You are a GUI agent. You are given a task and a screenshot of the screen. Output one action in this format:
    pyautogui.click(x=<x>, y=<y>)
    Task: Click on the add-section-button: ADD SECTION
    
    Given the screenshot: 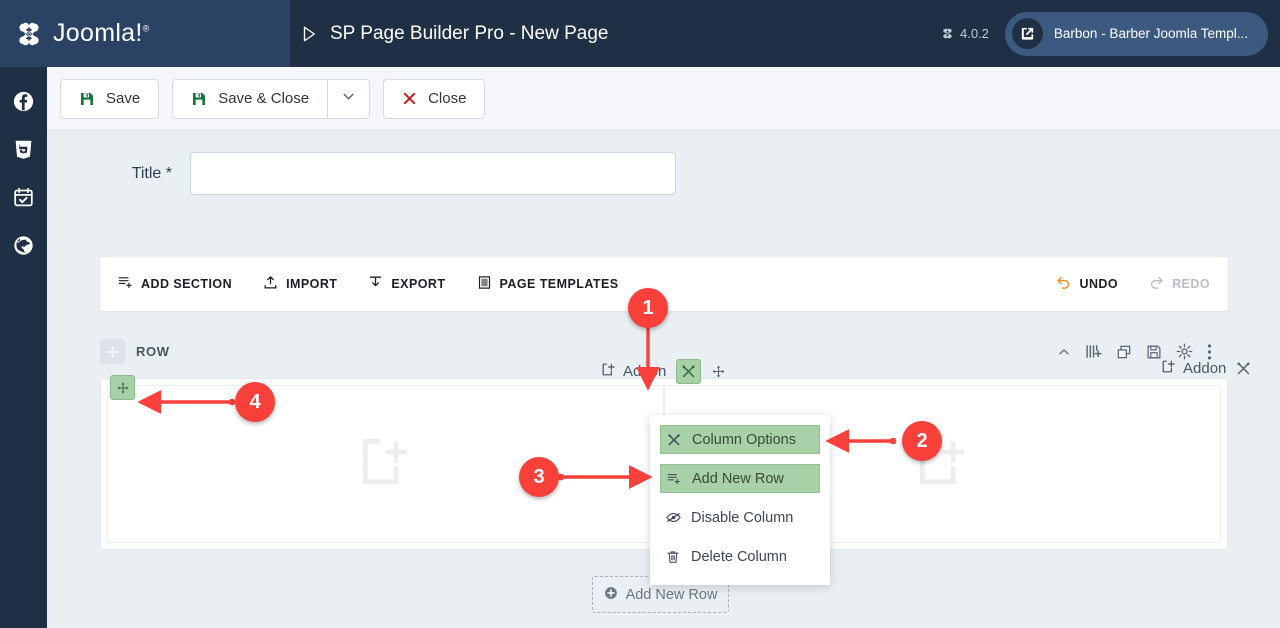 What is the action you would take?
    pyautogui.click(x=175, y=284)
    